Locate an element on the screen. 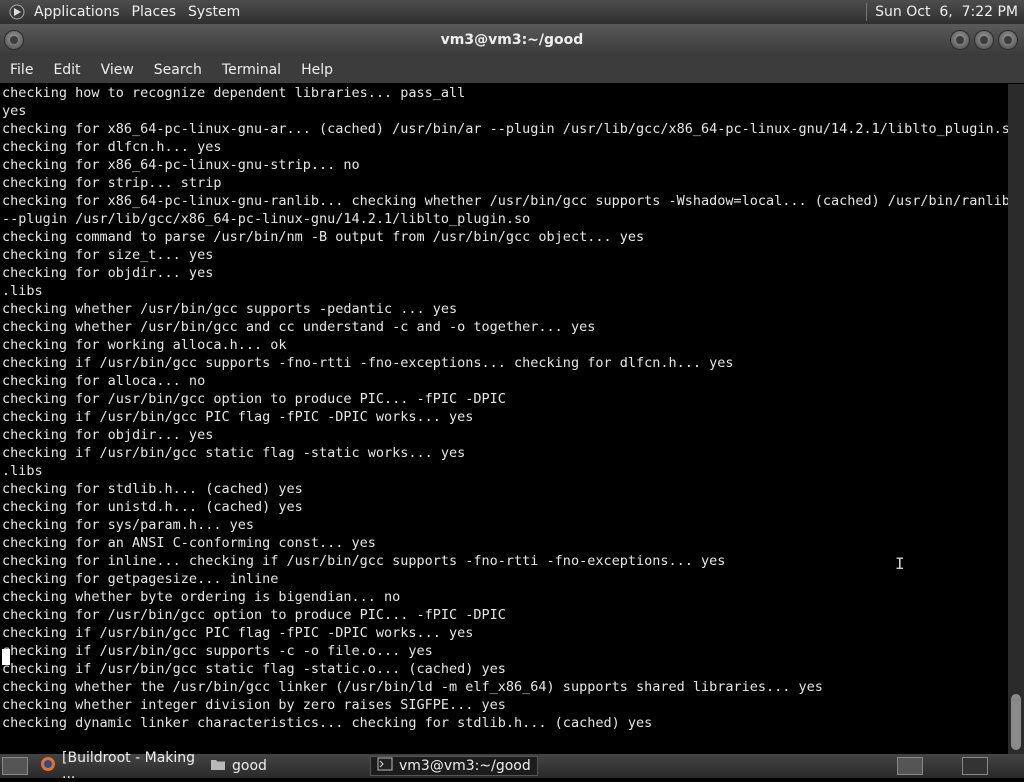 This screenshot has width=1024, height=782. taskbar-item-terminal: vm3@vm3:~/good is located at coordinates (454, 766).